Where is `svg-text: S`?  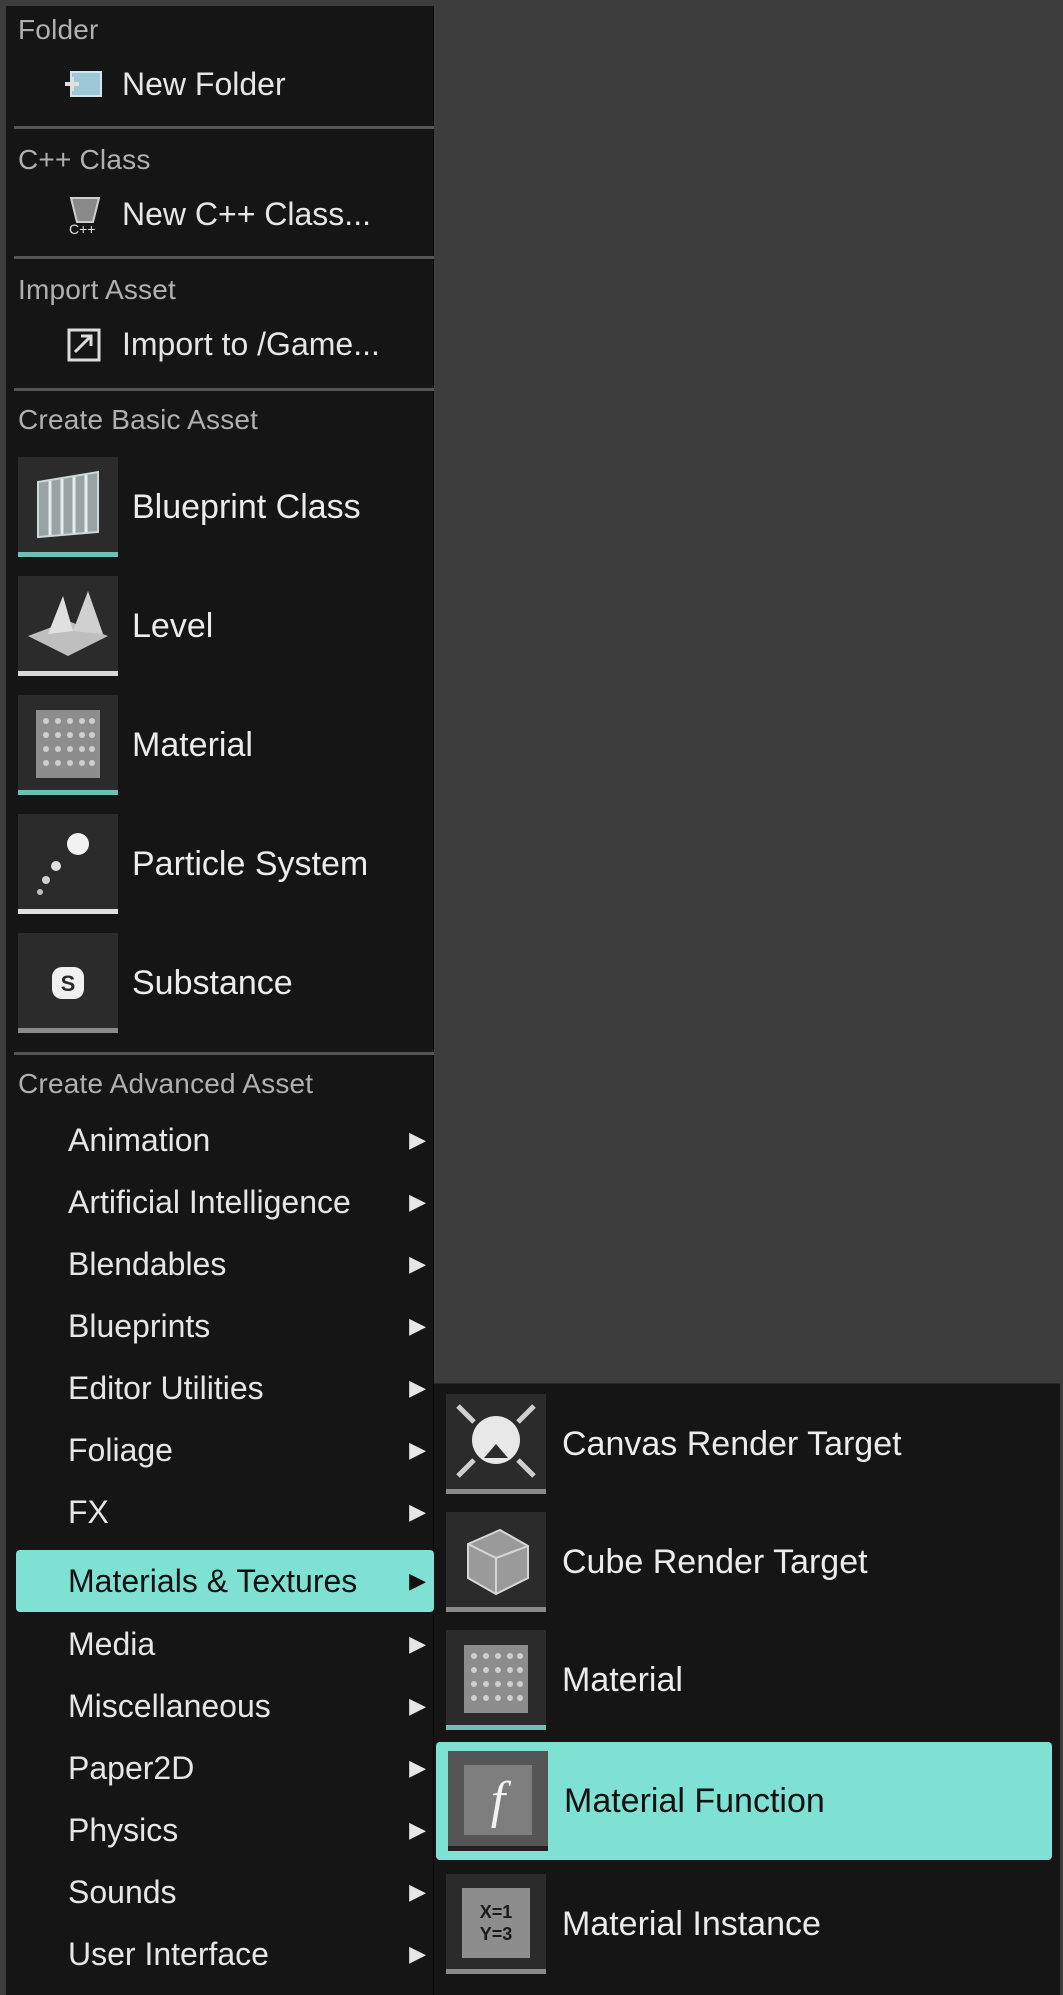 svg-text: S is located at coordinates (68, 983).